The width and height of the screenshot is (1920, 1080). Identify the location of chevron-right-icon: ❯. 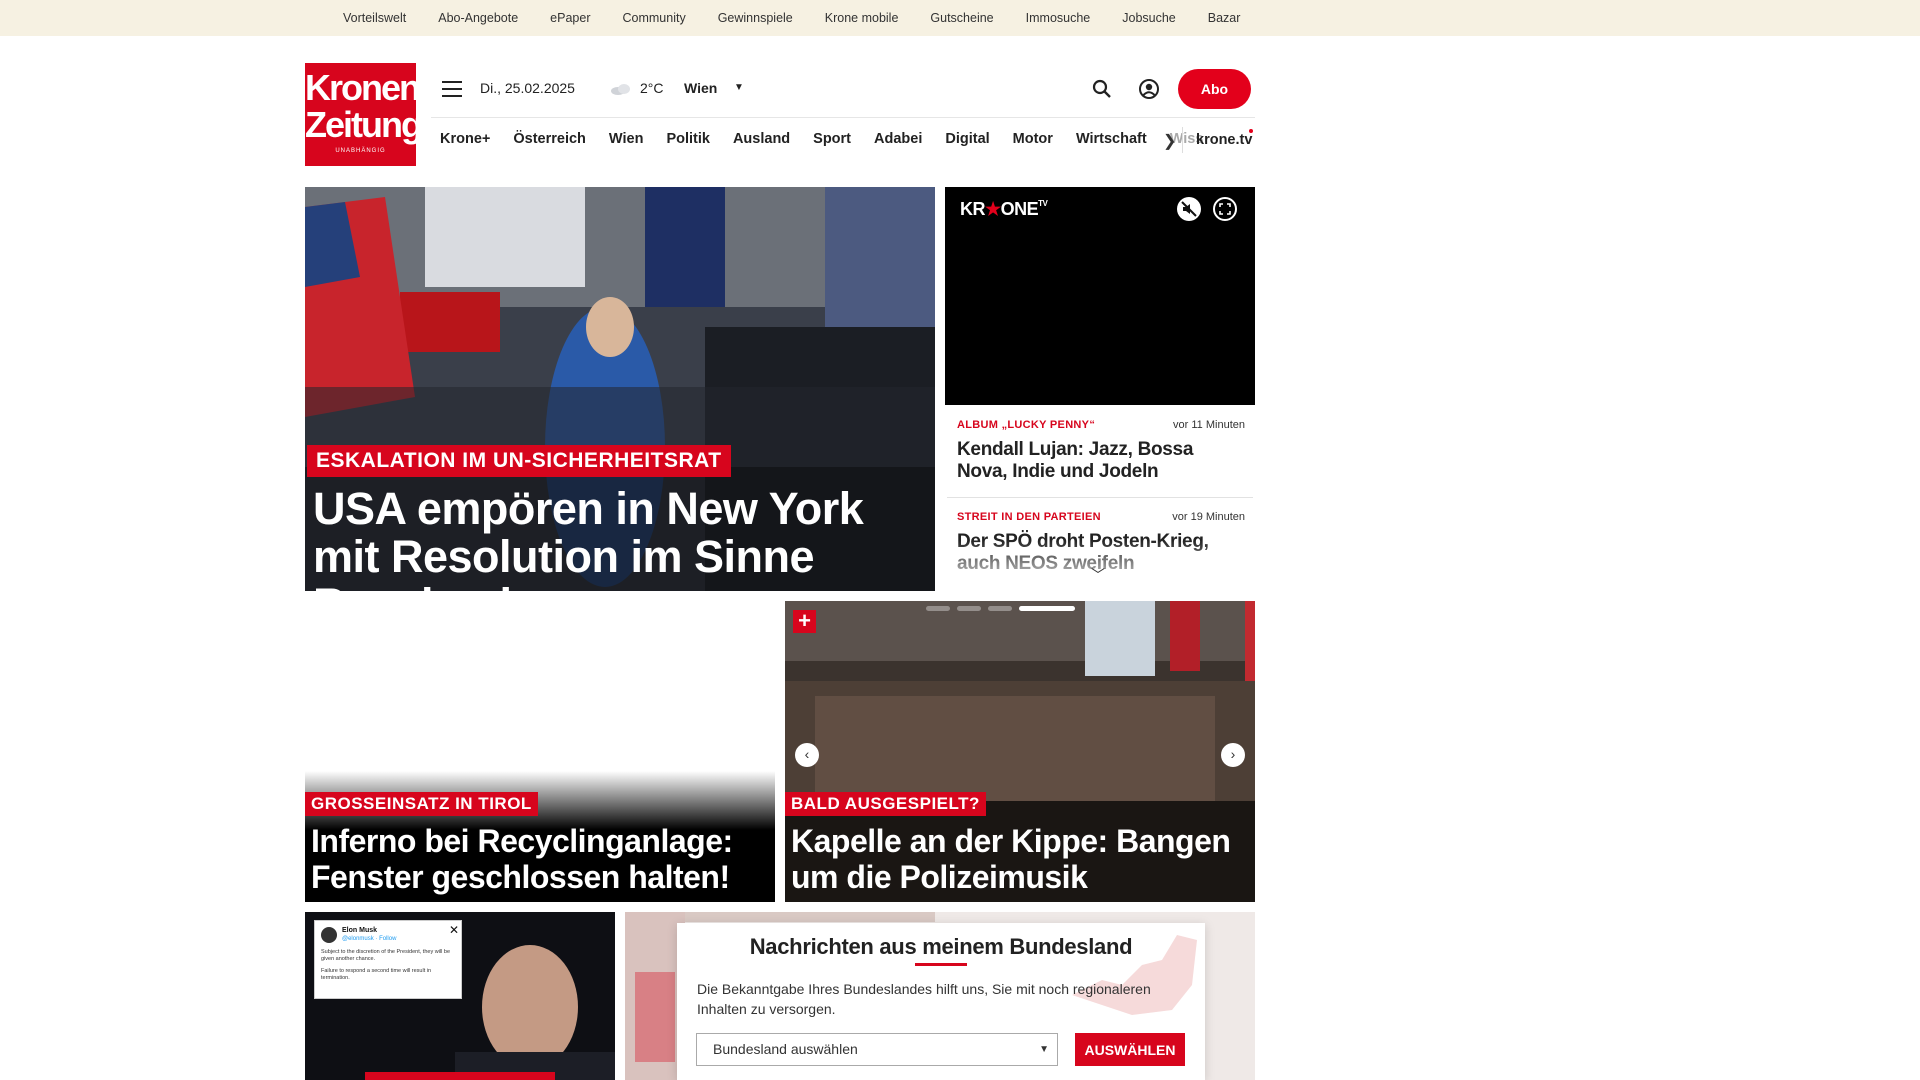
(1169, 141).